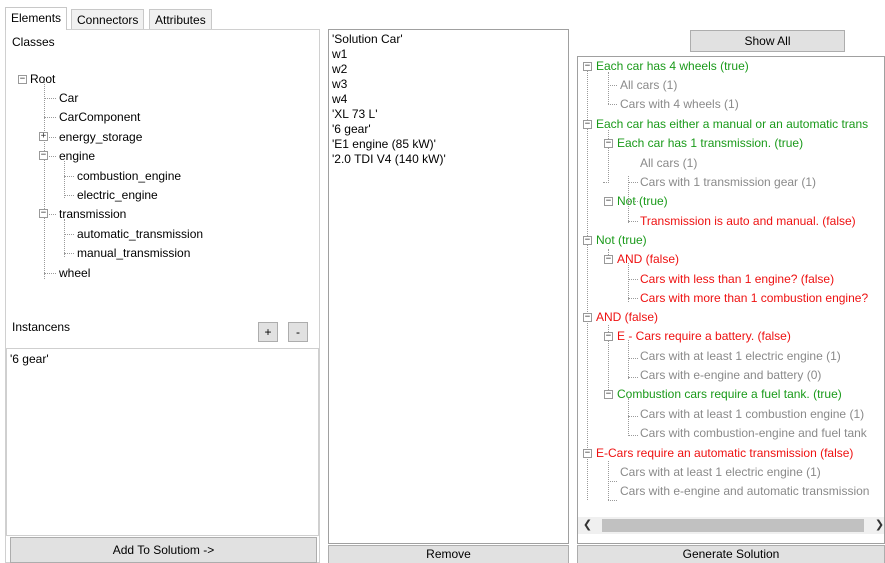 Image resolution: width=885 pixels, height=563 pixels. I want to click on tree-item-combustion-engine: combustion_engine, so click(129, 176).